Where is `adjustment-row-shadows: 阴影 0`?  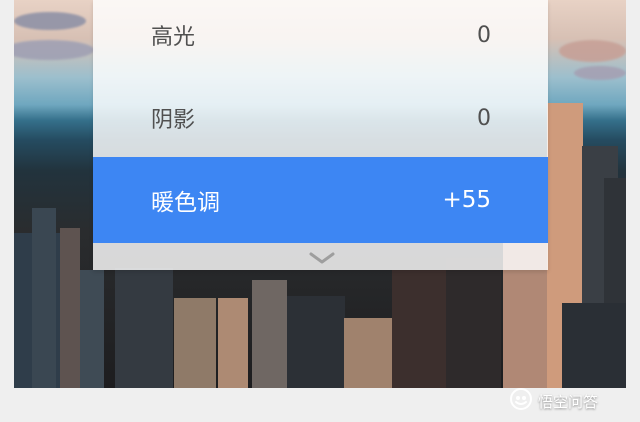 adjustment-row-shadows: 阴影 0 is located at coordinates (320, 118).